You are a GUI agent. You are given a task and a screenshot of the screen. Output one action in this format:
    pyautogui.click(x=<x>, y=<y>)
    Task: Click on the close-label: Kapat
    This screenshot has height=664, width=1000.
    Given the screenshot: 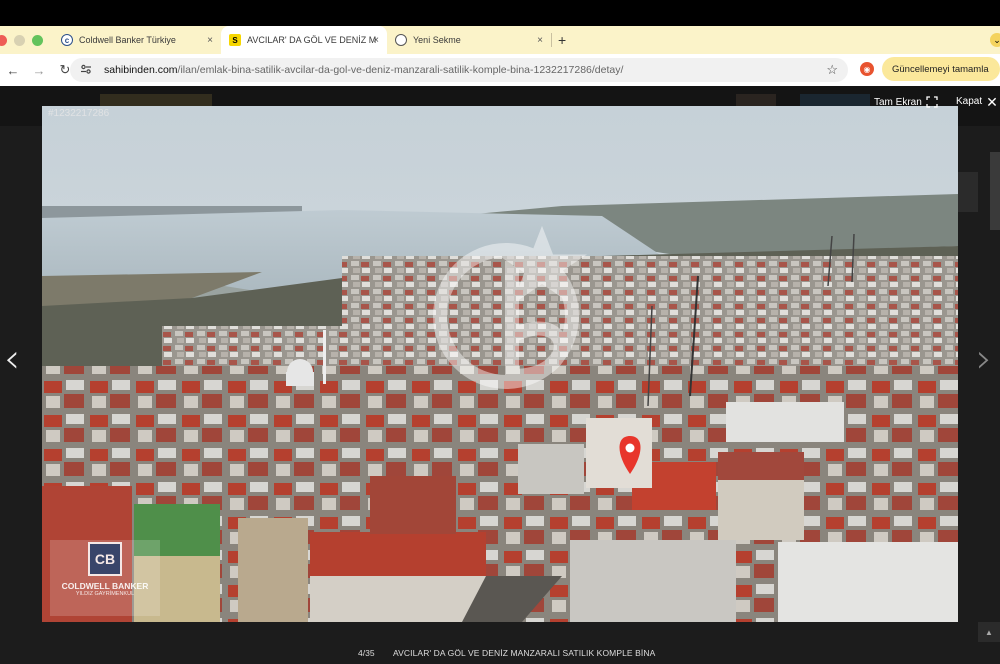 What is the action you would take?
    pyautogui.click(x=969, y=101)
    